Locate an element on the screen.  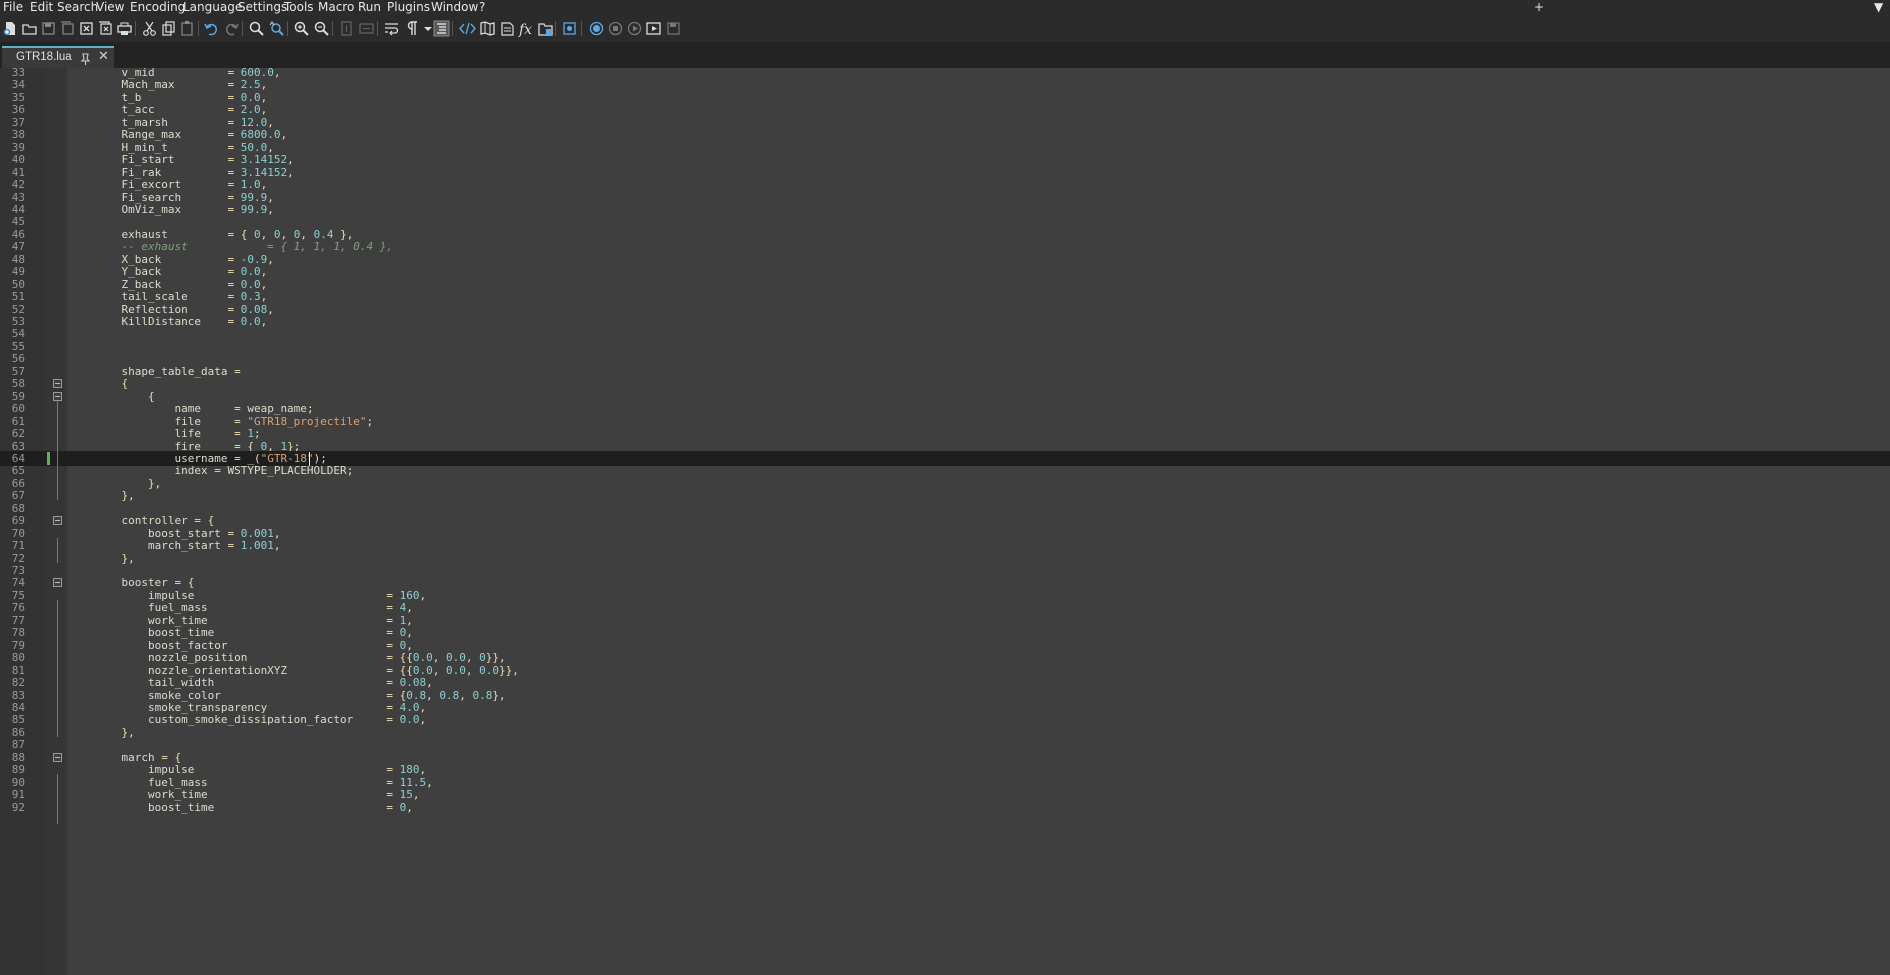
indent-guide-icon is located at coordinates (441, 28).